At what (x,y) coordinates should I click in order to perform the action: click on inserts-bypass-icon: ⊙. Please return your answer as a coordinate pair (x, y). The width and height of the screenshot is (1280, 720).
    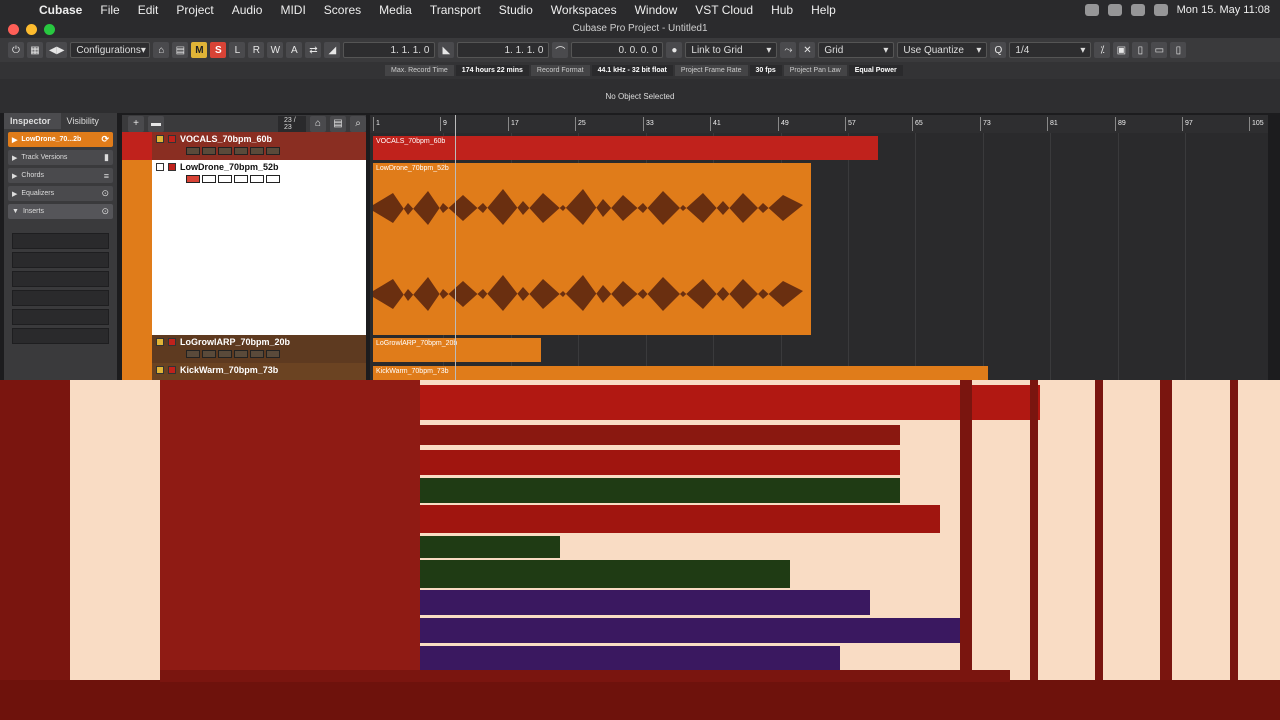
    Looking at the image, I should click on (105, 211).